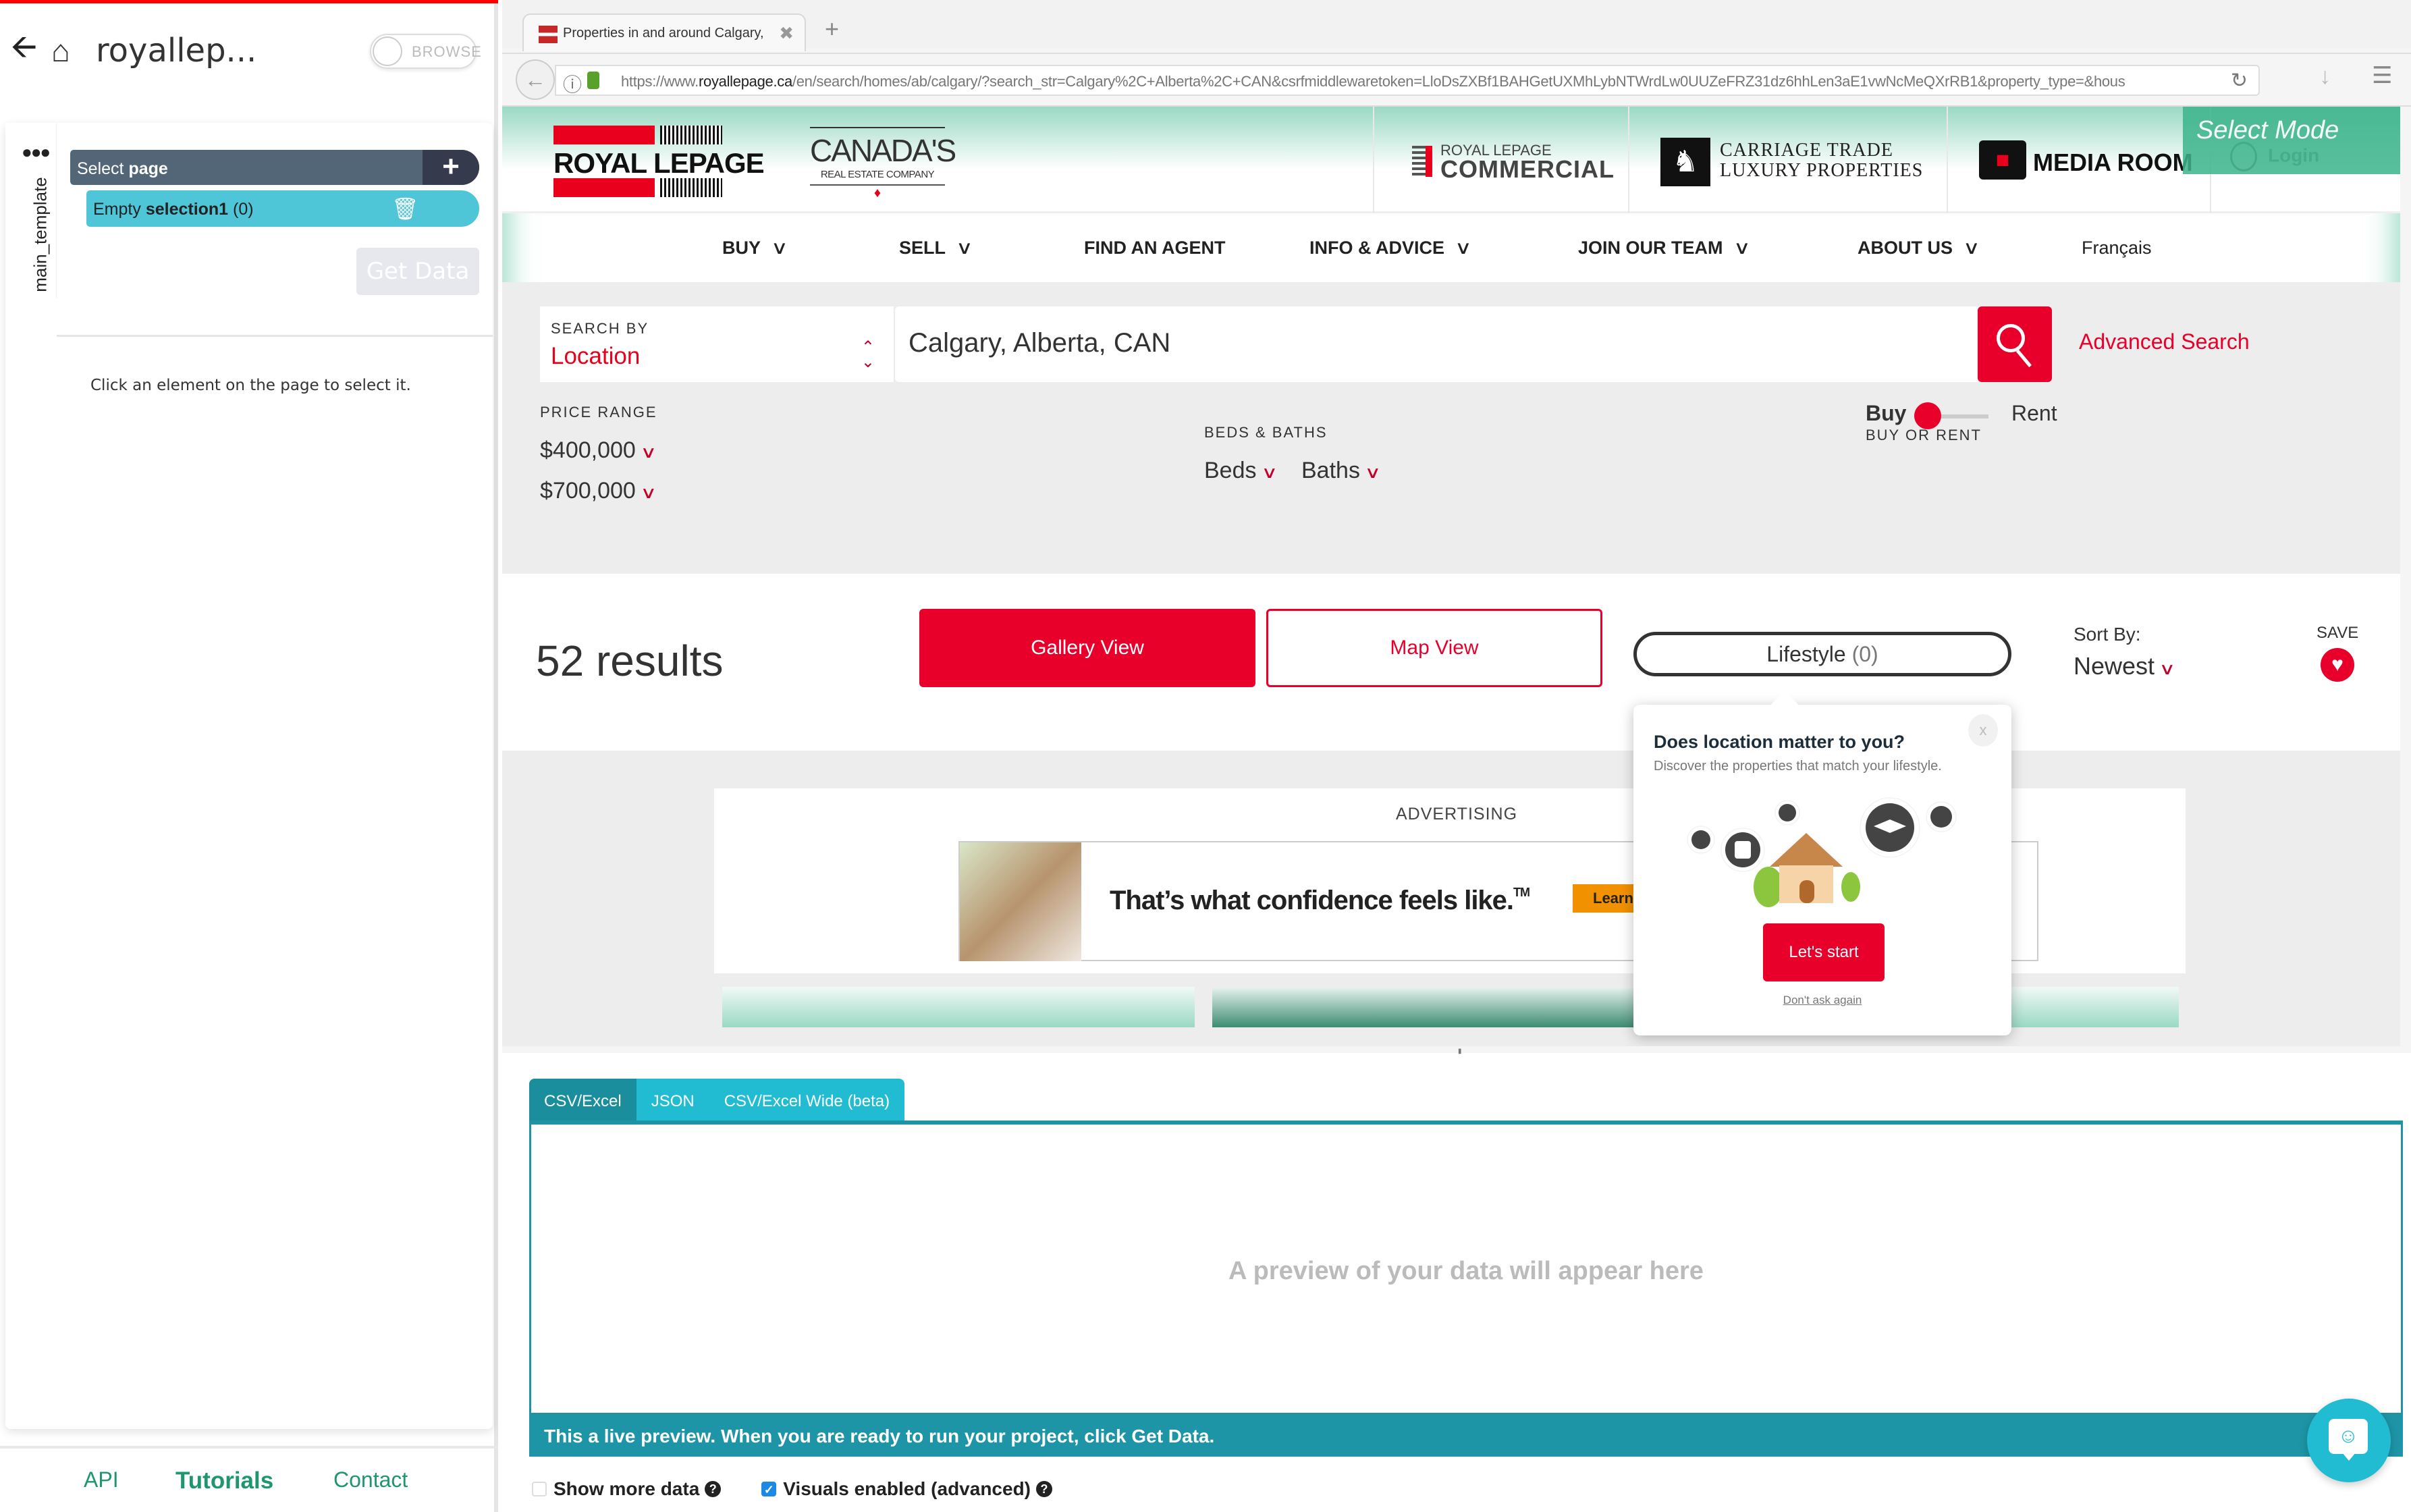 This screenshot has width=2411, height=1512. What do you see at coordinates (274, 167) in the screenshot?
I see `select-page-row: Select page +` at bounding box center [274, 167].